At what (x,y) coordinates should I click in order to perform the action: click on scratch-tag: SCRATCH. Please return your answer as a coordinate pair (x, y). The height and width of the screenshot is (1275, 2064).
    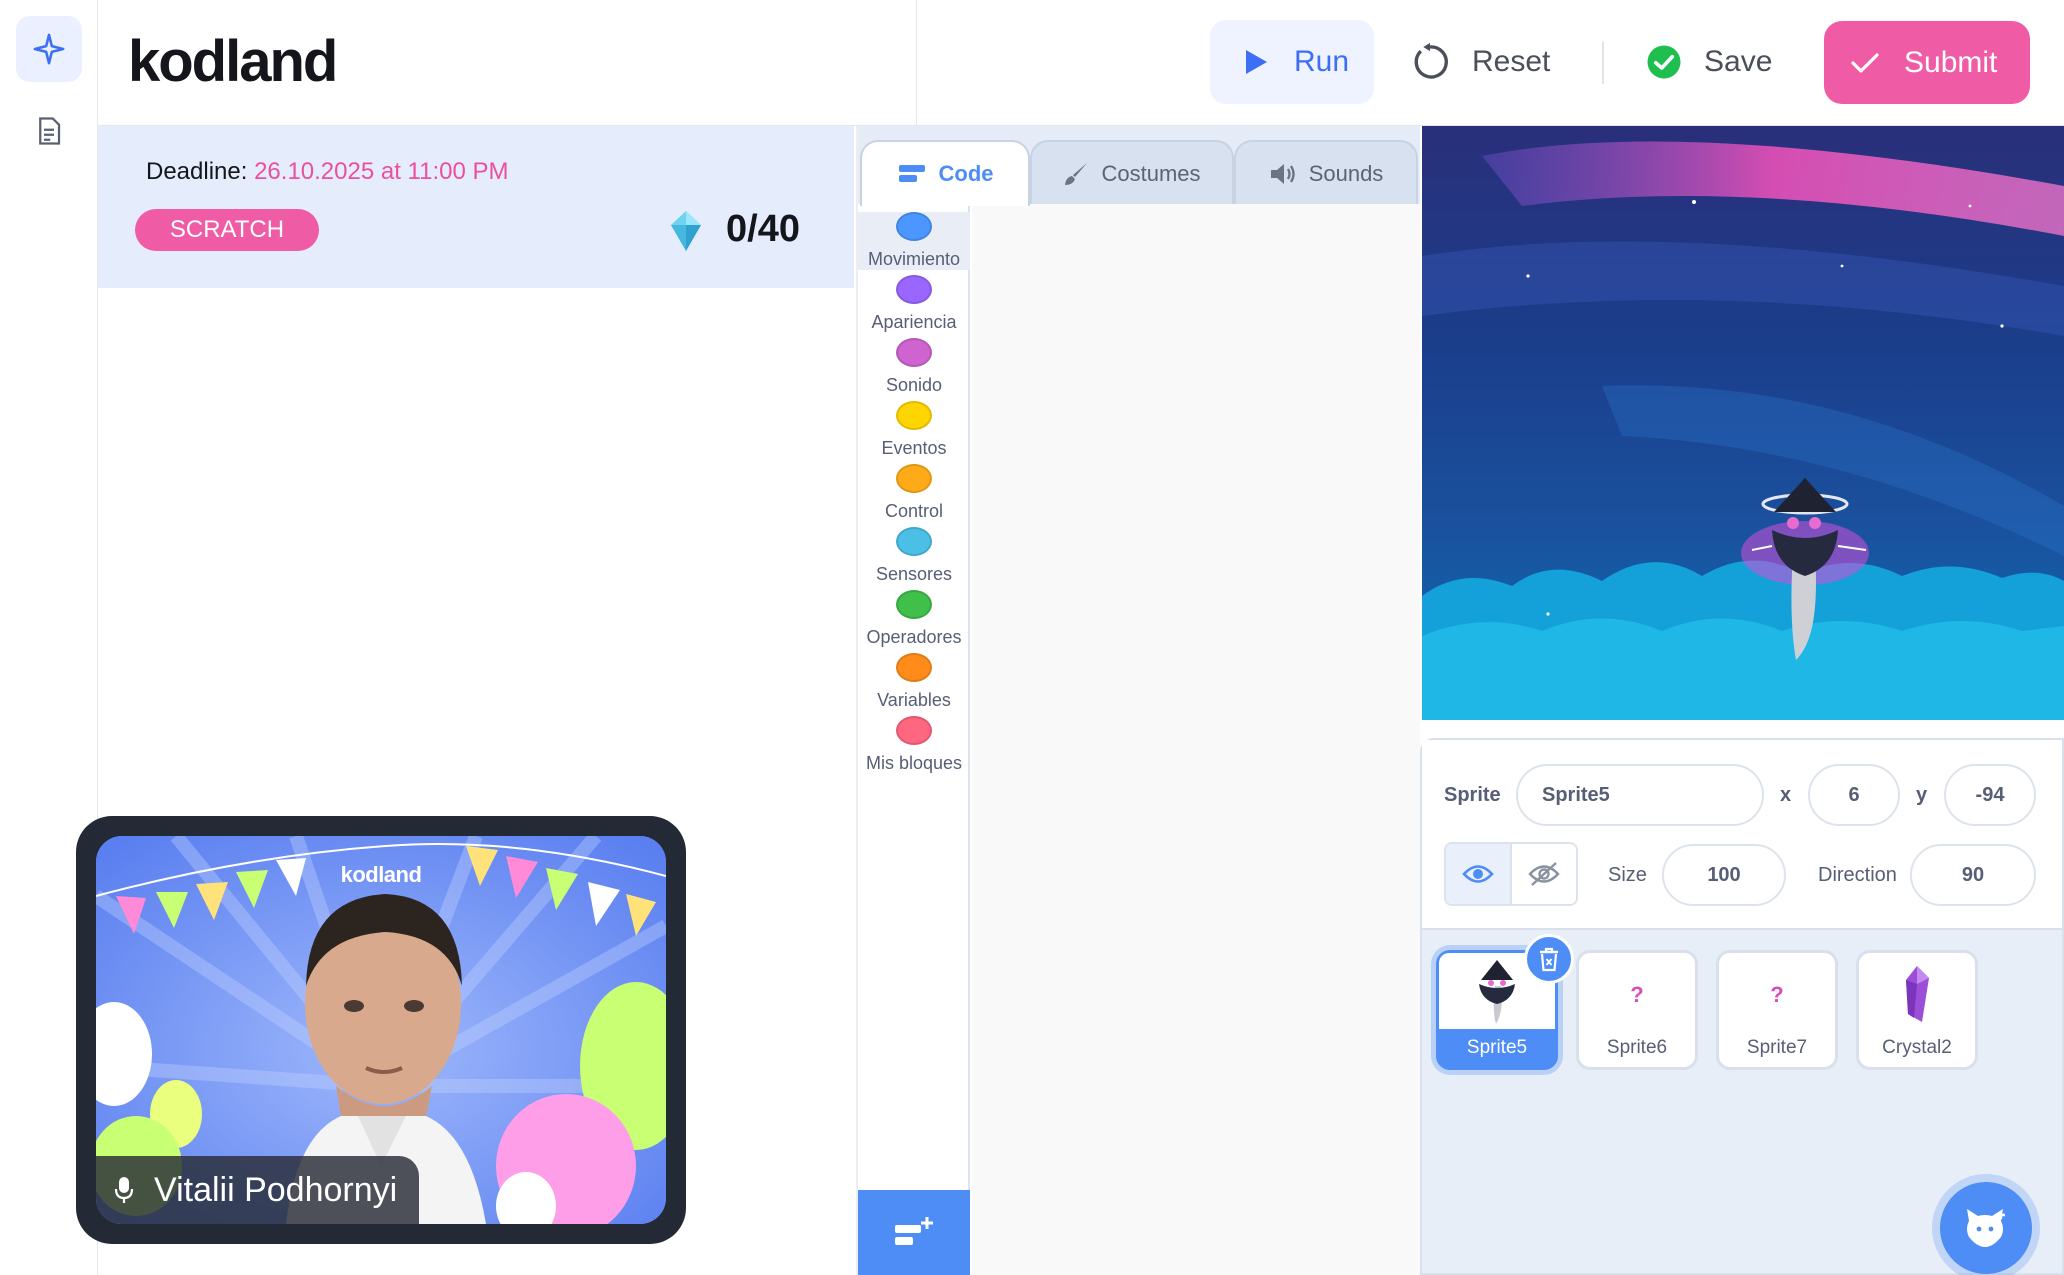
    Looking at the image, I should click on (227, 230).